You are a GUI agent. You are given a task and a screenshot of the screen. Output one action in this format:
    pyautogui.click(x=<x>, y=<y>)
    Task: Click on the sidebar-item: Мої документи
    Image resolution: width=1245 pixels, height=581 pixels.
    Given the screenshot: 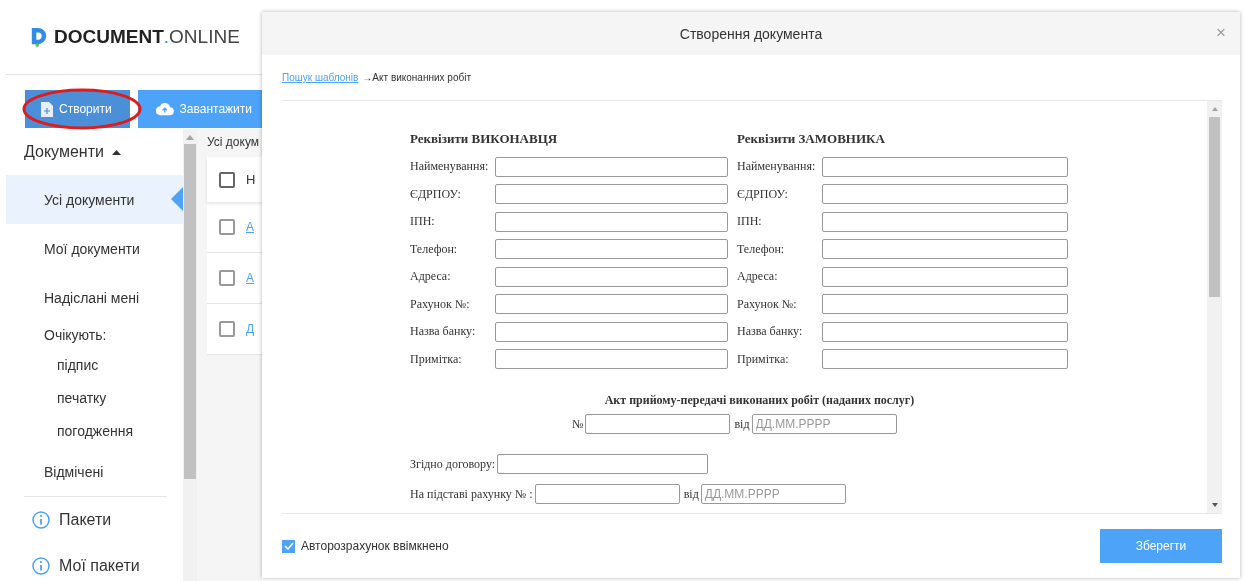 What is the action you would take?
    pyautogui.click(x=94, y=248)
    